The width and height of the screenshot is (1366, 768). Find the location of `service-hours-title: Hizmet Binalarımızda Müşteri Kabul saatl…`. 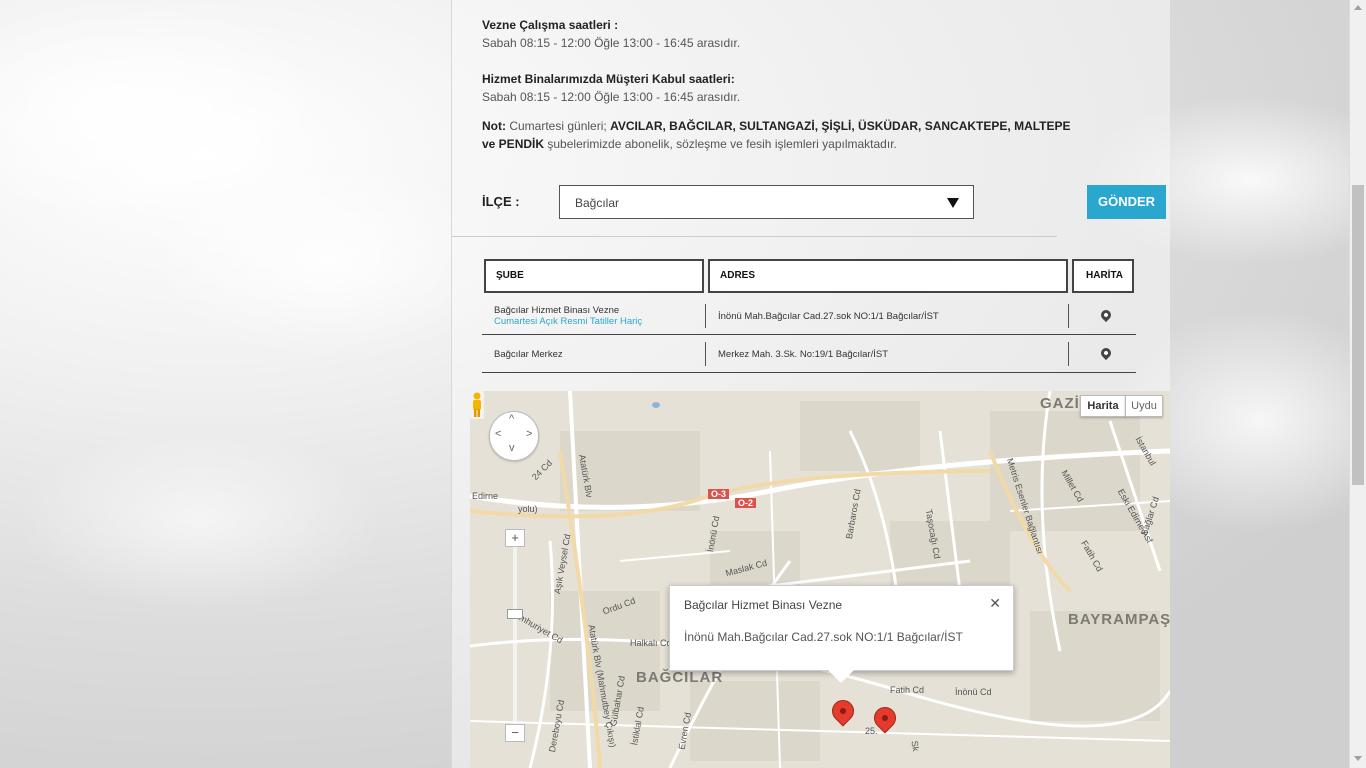

service-hours-title: Hizmet Binalarımızda Müşteri Kabul saatl… is located at coordinates (608, 79).